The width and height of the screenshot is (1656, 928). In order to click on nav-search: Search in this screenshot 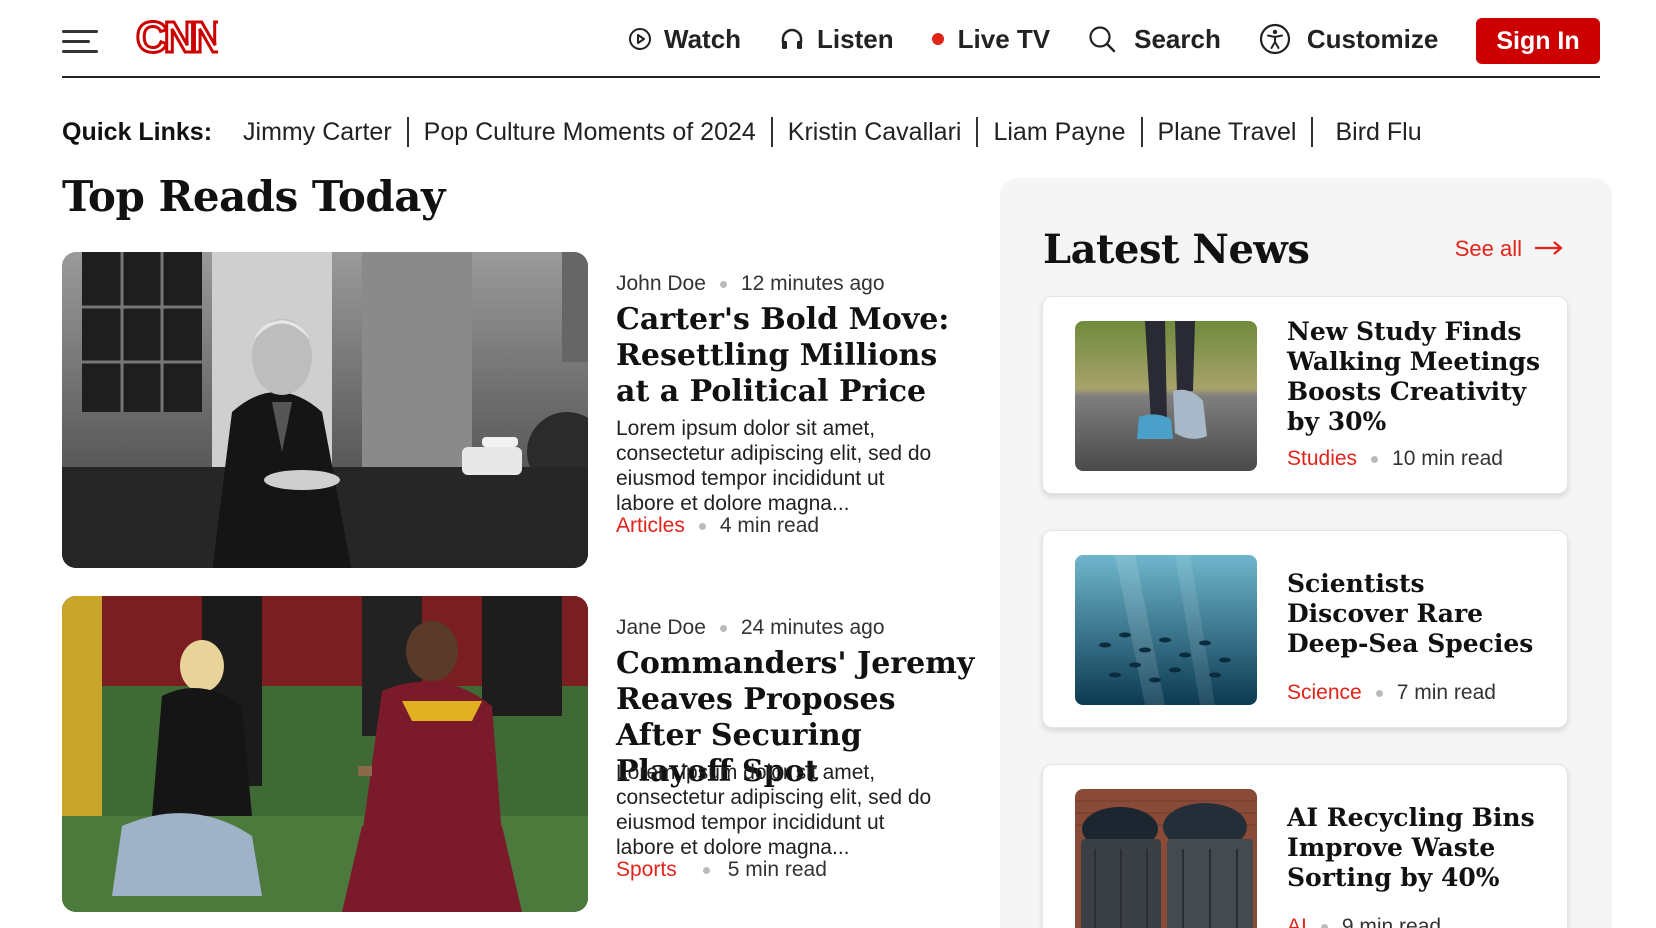, I will do `click(1154, 39)`.